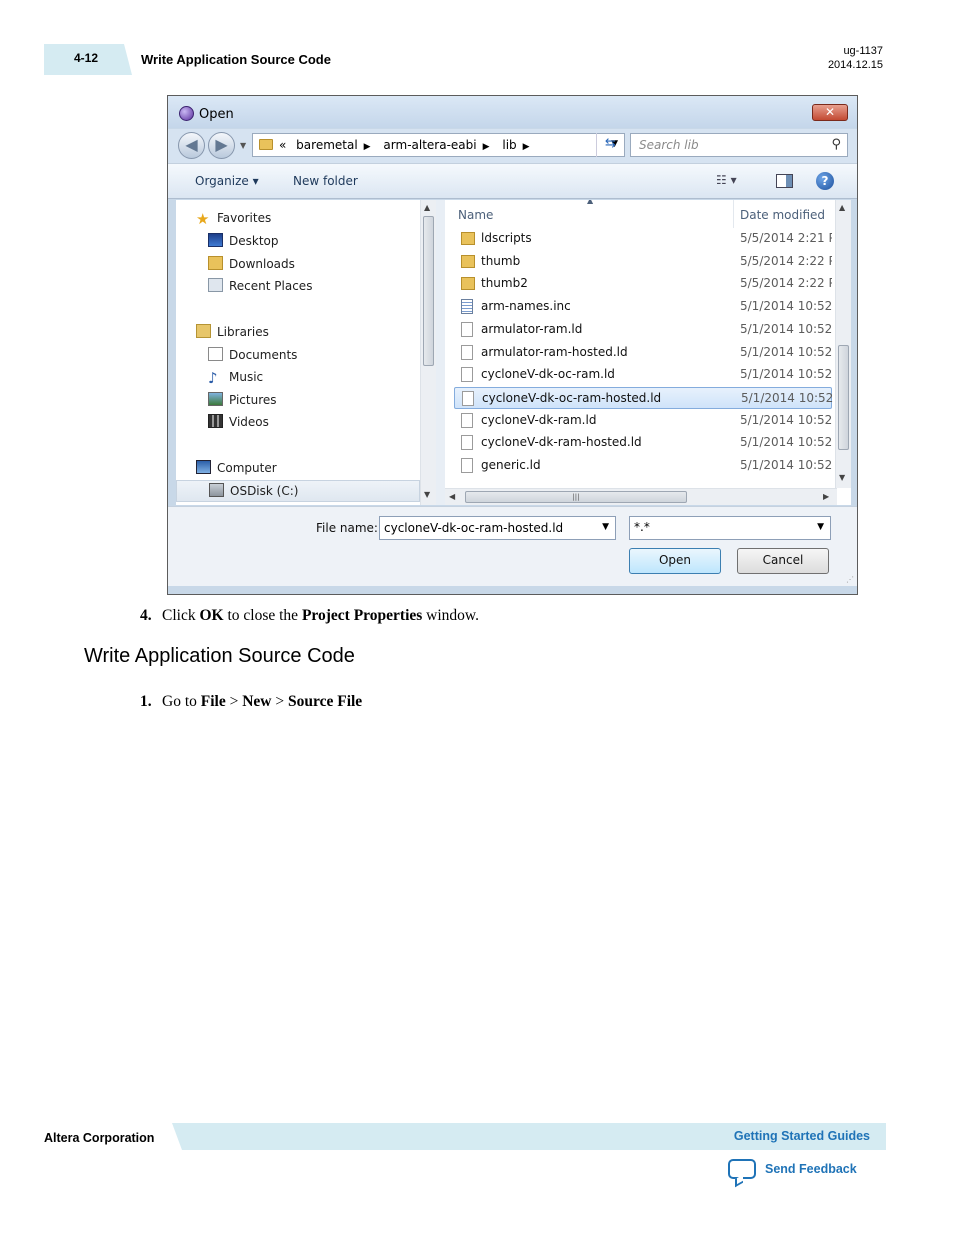 This screenshot has height=1235, width=954. I want to click on dialog-toolbar: Organize ▾ New folder ☷ ▾ ?, so click(512, 181).